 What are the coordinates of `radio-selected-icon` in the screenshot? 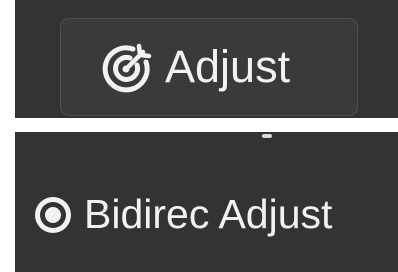 It's located at (53, 215).